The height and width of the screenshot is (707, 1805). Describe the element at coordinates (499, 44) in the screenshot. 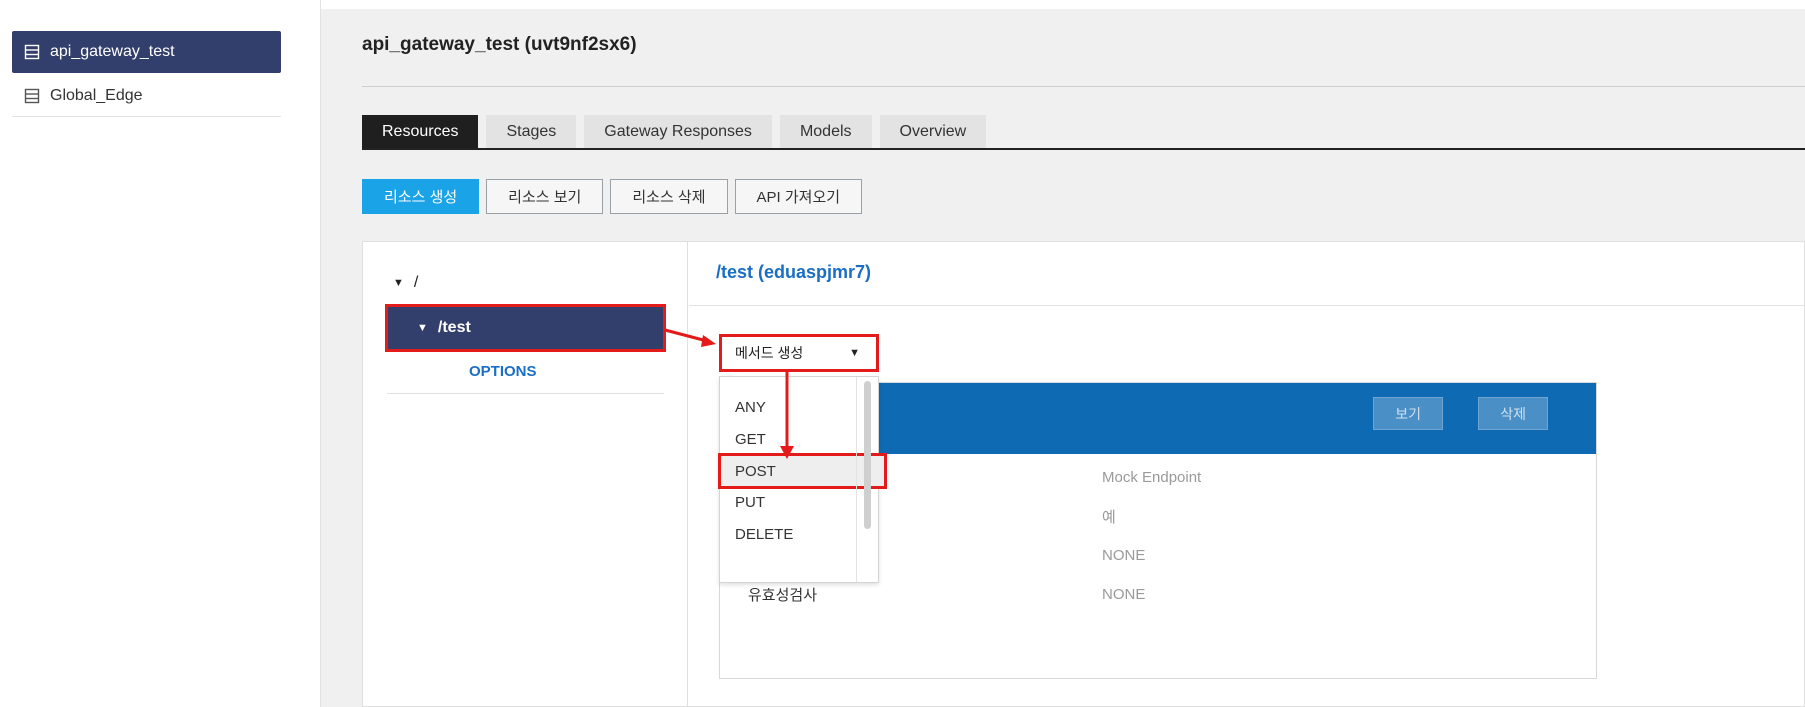

I see `page-title: api_gateway_test (uvt9nf2sx6)` at that location.